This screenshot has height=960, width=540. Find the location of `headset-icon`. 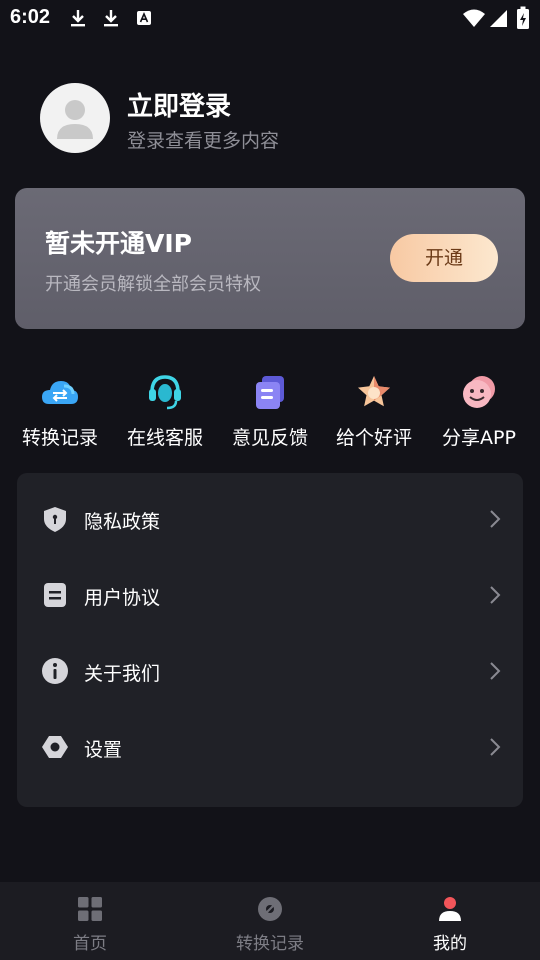

headset-icon is located at coordinates (165, 392).